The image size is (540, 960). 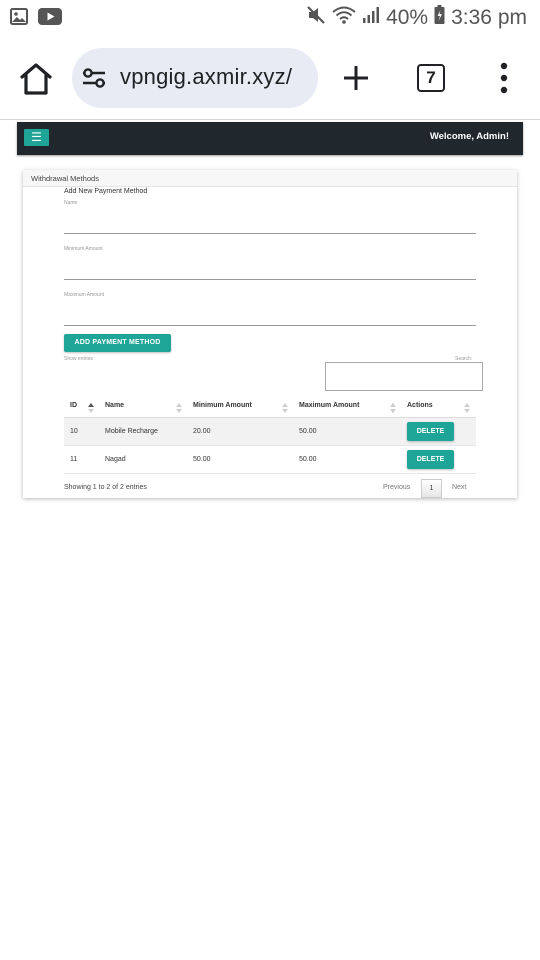 What do you see at coordinates (206, 77) in the screenshot?
I see `url-text: vpngig.axmir.xyz/` at bounding box center [206, 77].